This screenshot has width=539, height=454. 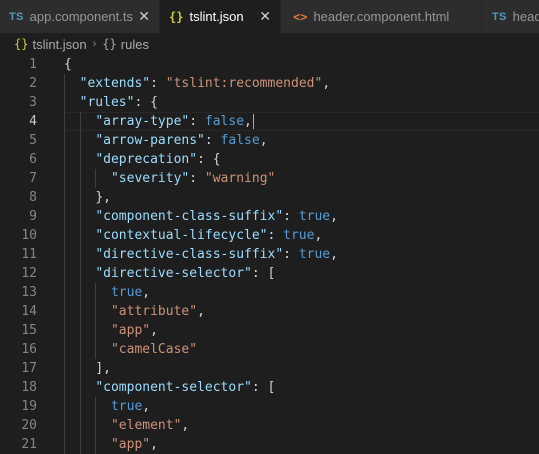 I want to click on code-line: 13 true,, so click(x=269, y=292).